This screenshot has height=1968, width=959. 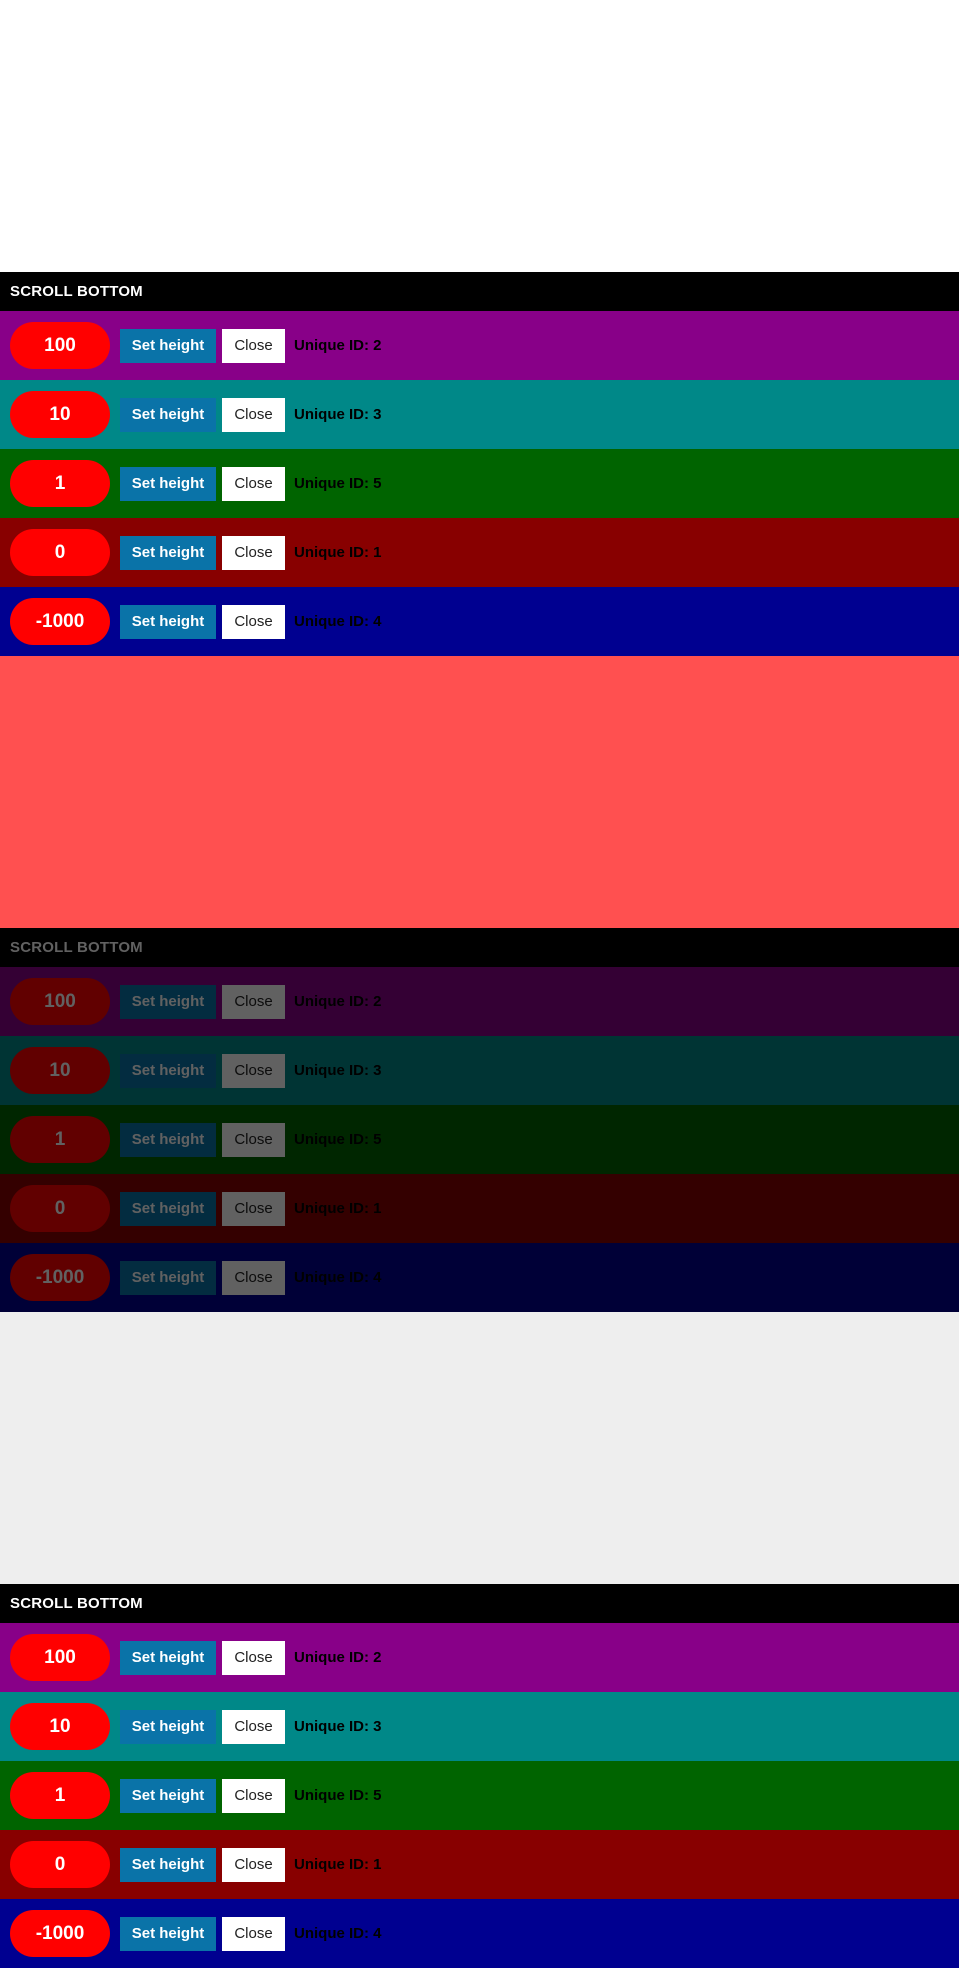 What do you see at coordinates (479, 792) in the screenshot?
I see `middle-red-region` at bounding box center [479, 792].